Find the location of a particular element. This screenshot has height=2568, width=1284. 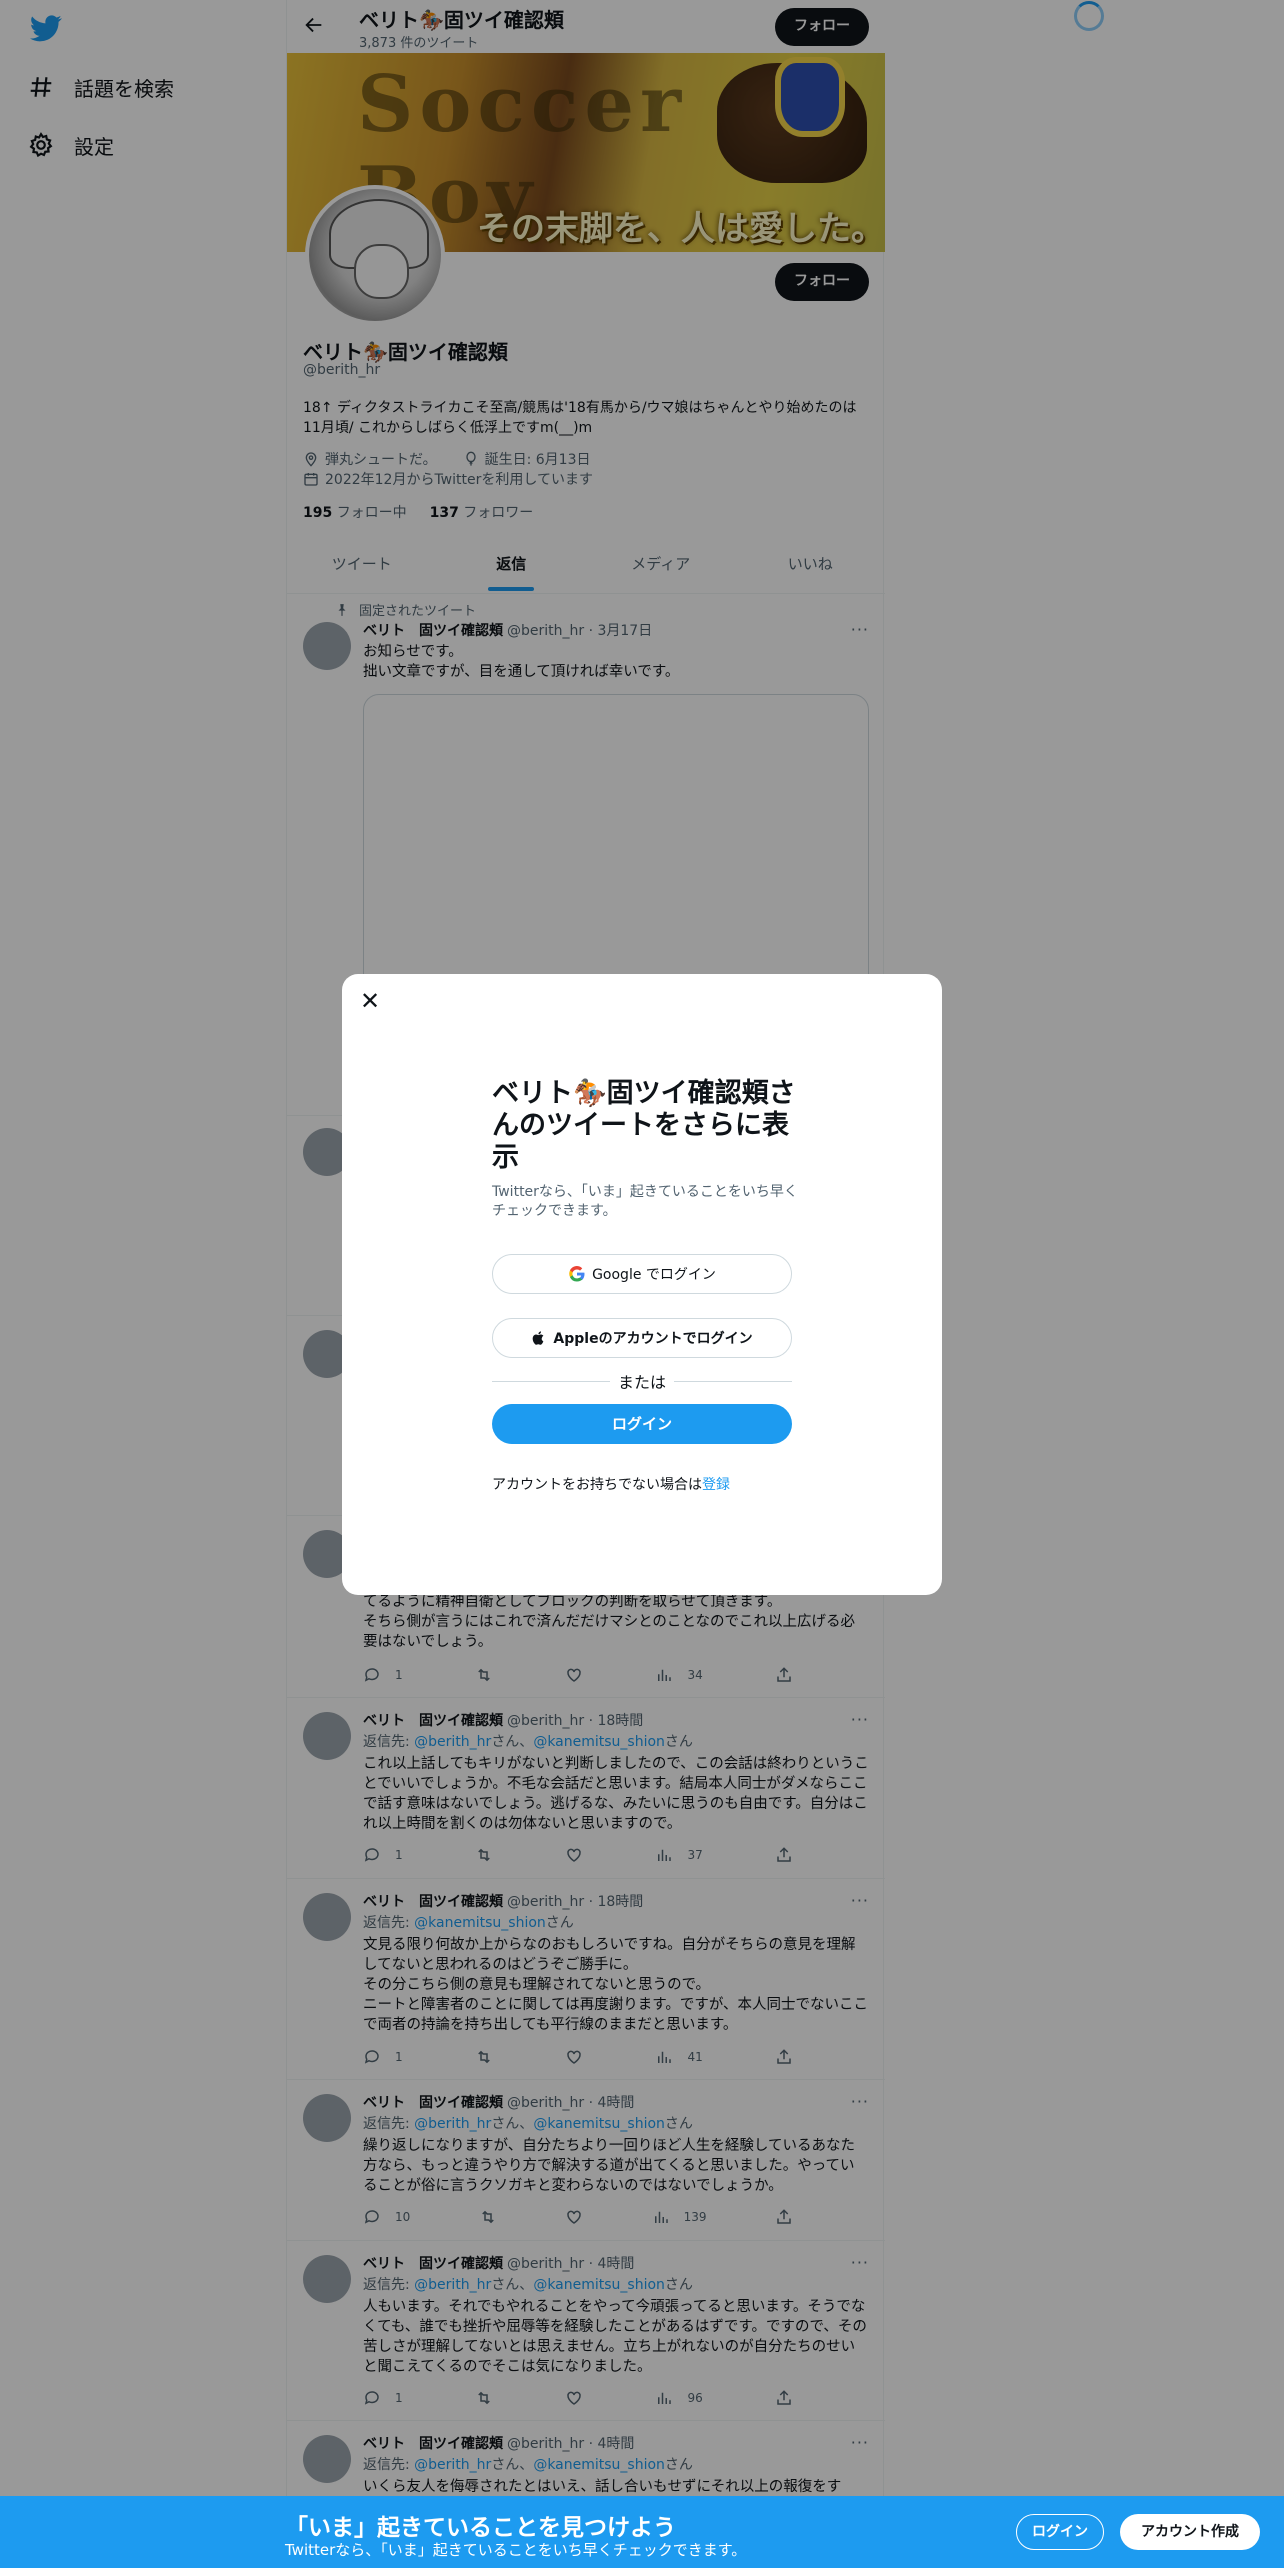

apple-icon is located at coordinates (538, 1338).